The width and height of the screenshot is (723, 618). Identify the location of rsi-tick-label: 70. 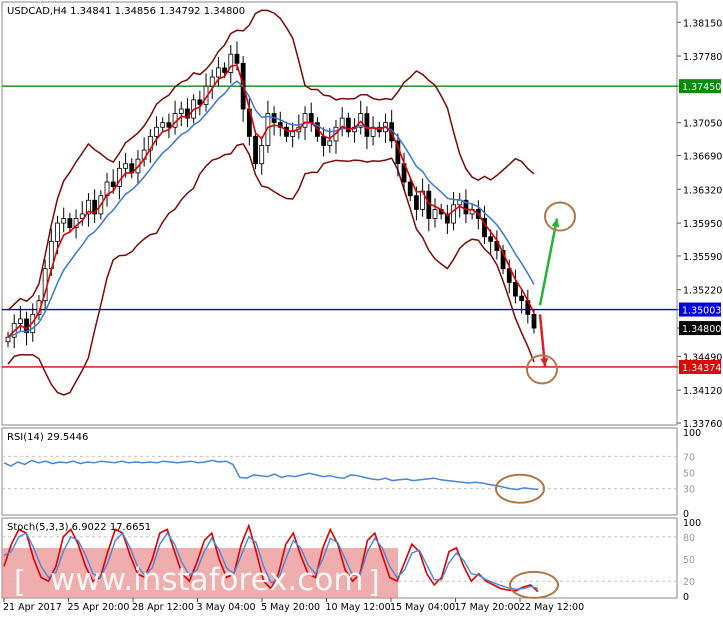
(689, 457).